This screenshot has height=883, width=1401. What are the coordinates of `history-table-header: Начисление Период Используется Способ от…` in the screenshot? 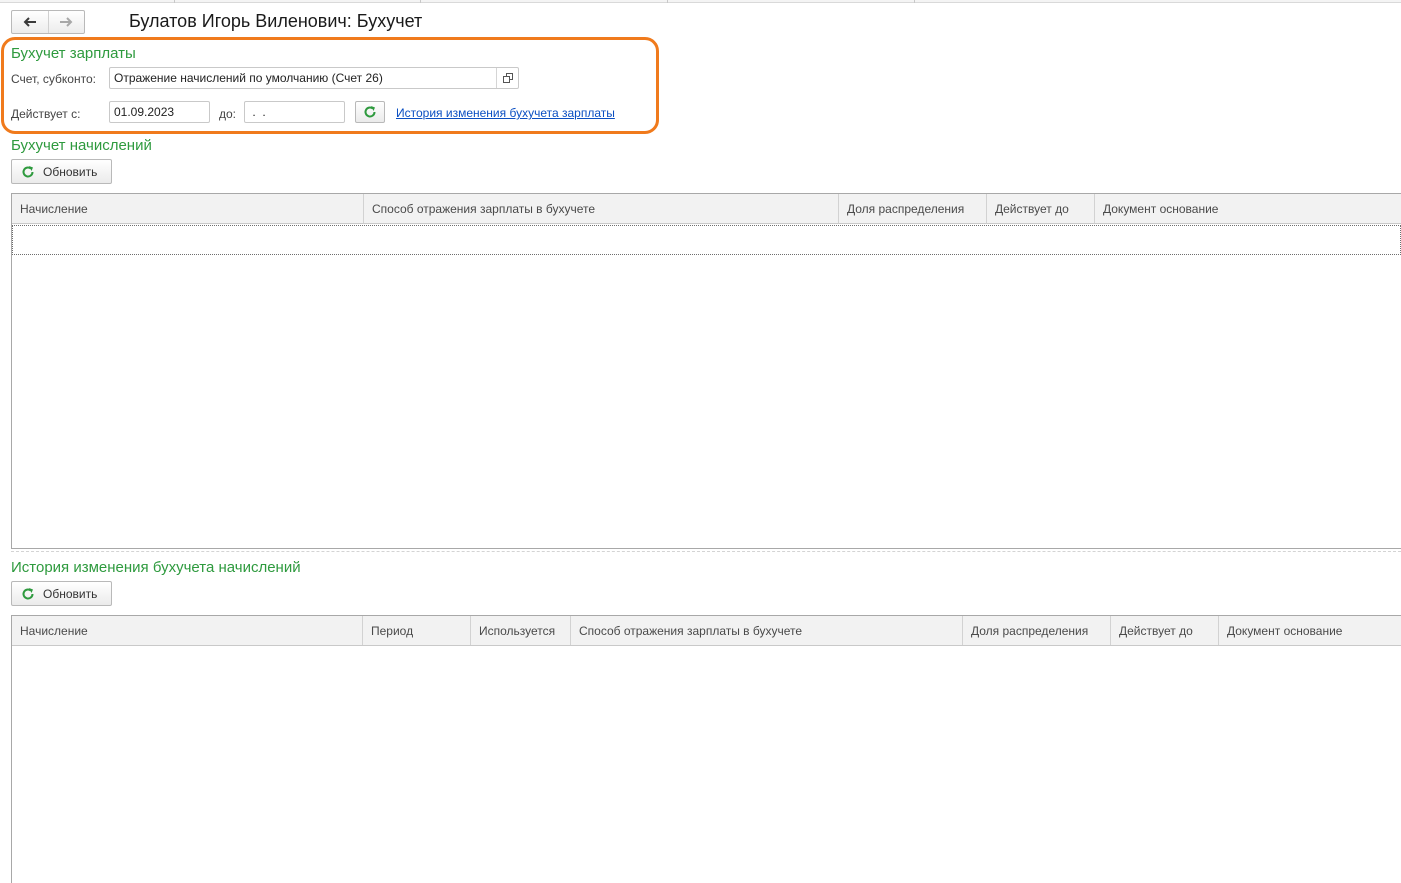 It's located at (706, 631).